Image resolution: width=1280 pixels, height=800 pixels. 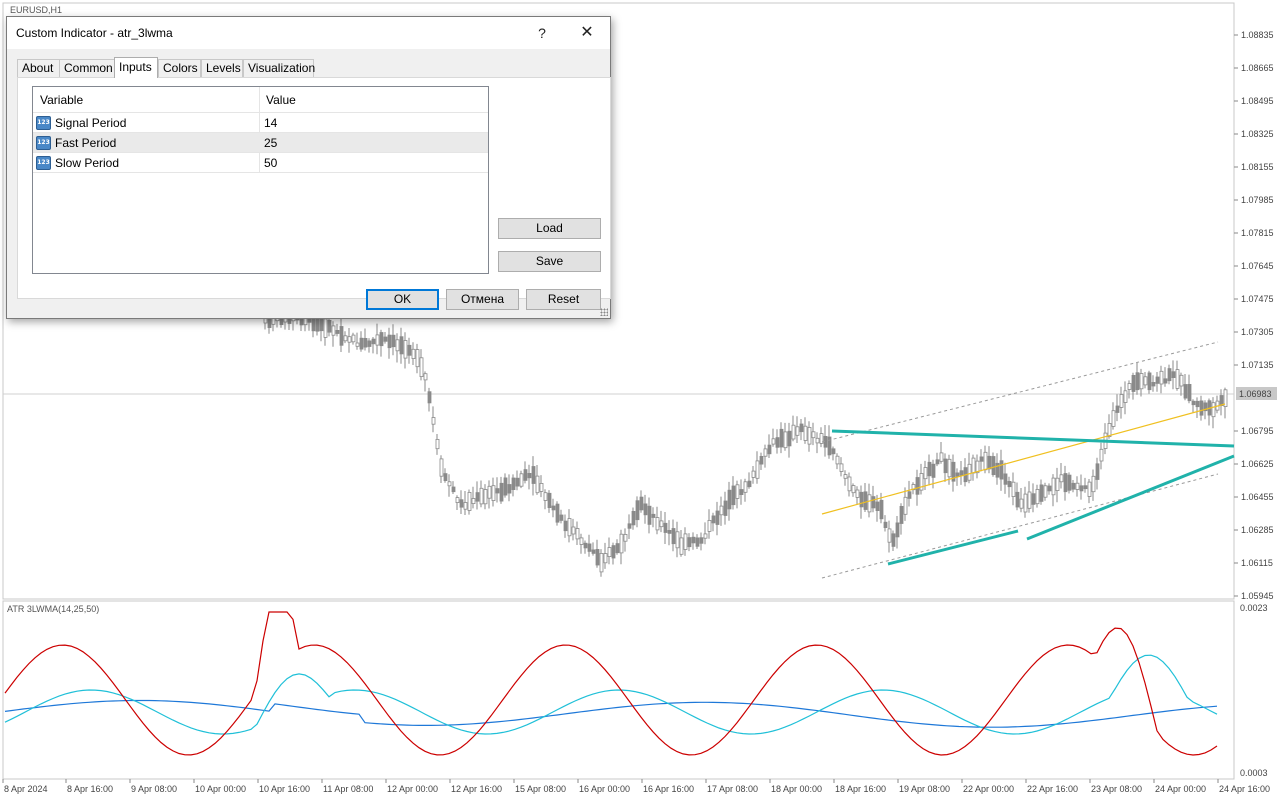 I want to click on table-row: 123 Fast Period 25, so click(x=260, y=143).